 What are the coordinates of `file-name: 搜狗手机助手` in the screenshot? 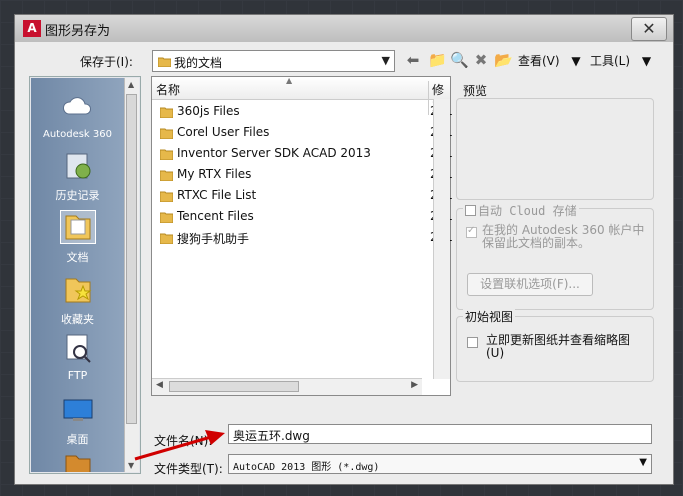 It's located at (213, 239).